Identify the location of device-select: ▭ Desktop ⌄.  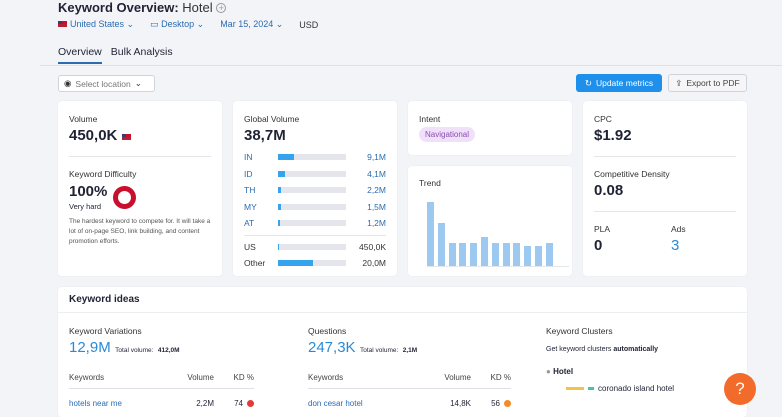
(177, 24).